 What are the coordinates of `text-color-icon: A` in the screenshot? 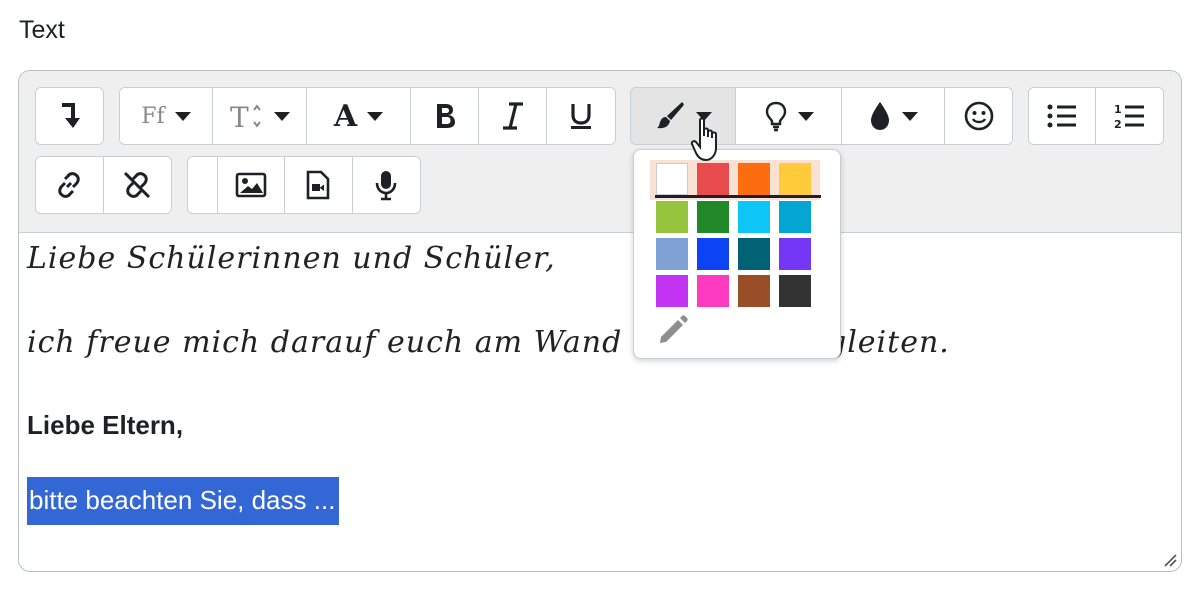 It's located at (345, 116).